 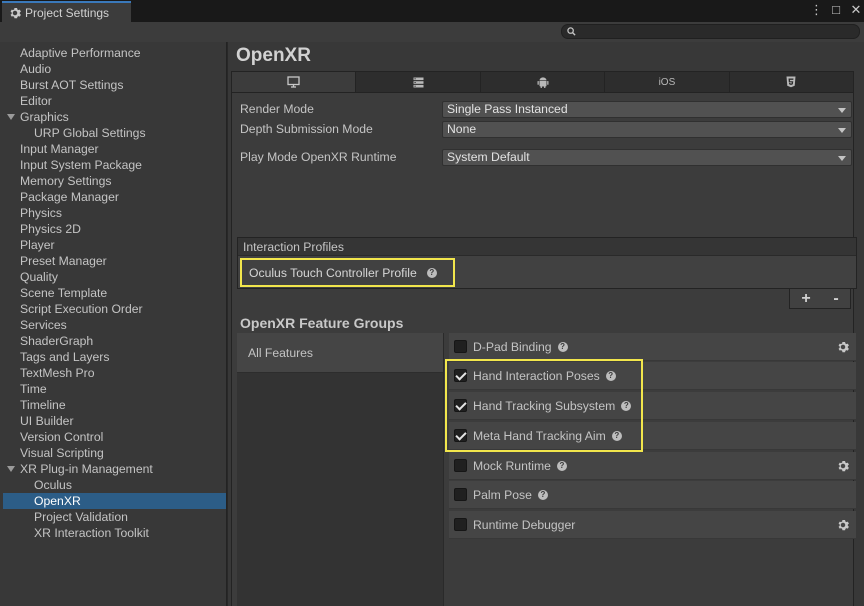 I want to click on sidebar-item-player: Player, so click(x=113, y=245).